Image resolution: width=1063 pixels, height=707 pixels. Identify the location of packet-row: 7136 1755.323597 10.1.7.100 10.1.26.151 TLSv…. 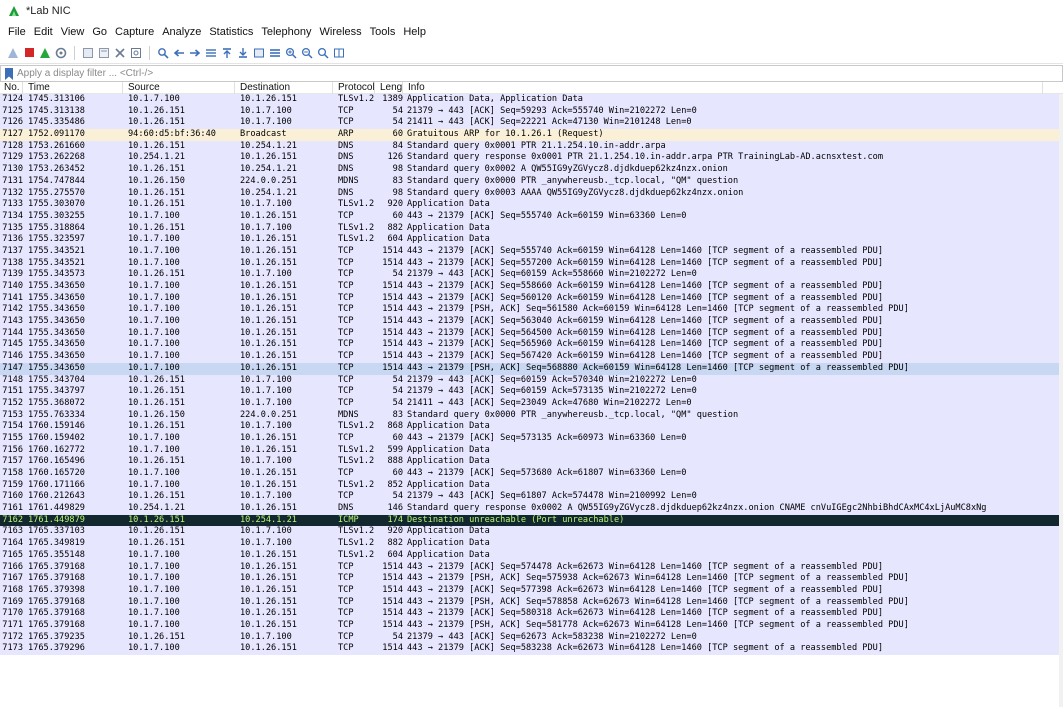
(531, 240).